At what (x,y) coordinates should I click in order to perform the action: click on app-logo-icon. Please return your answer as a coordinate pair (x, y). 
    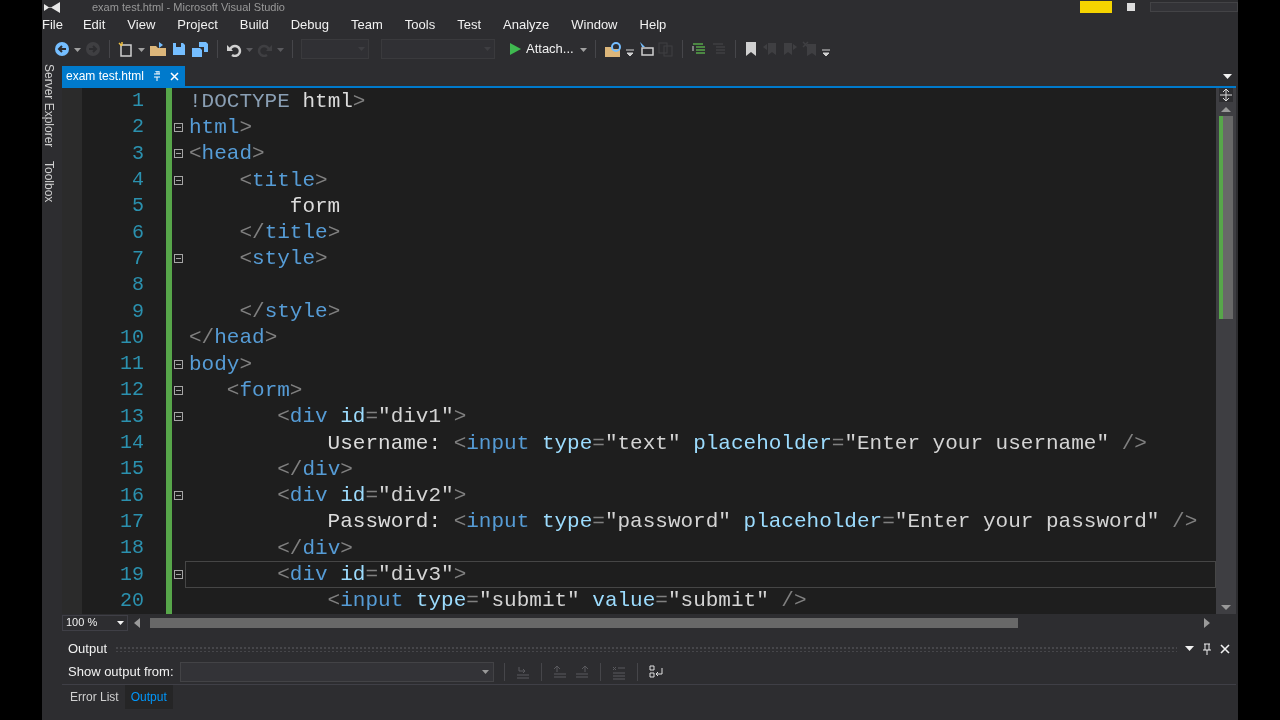
    Looking at the image, I should click on (52, 7).